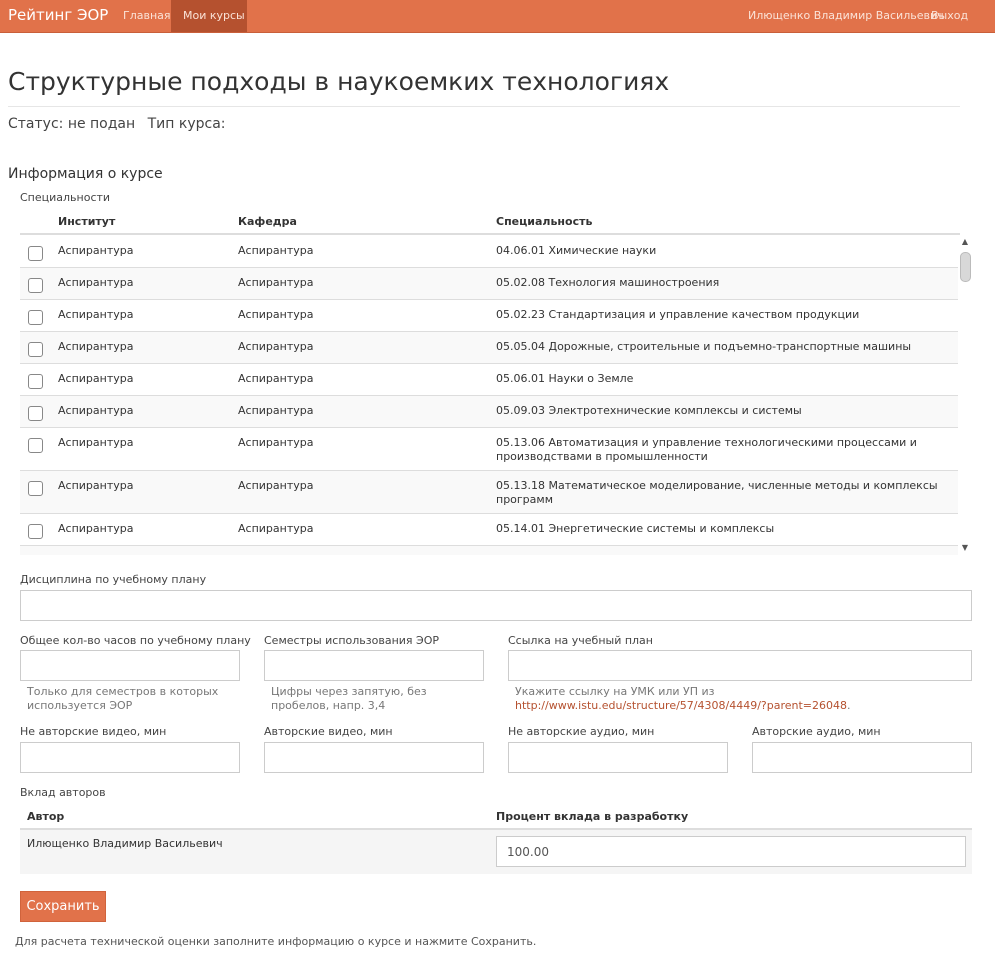 The width and height of the screenshot is (995, 963). Describe the element at coordinates (576, 250) in the screenshot. I see `cell-specialty: 04.06.01 Химические науки` at that location.